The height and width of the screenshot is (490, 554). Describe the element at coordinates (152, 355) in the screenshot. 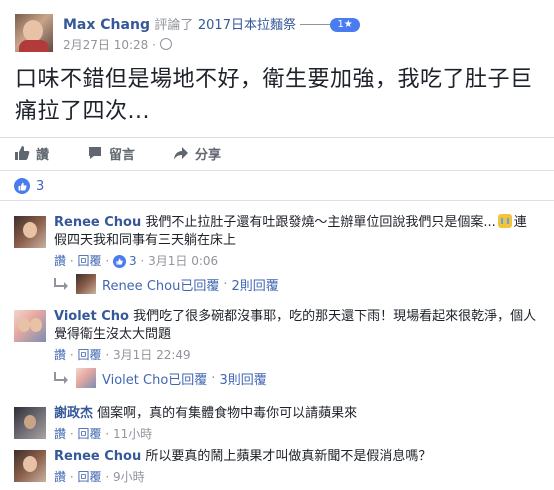

I see `comment-time: 3月1日 22:49` at that location.